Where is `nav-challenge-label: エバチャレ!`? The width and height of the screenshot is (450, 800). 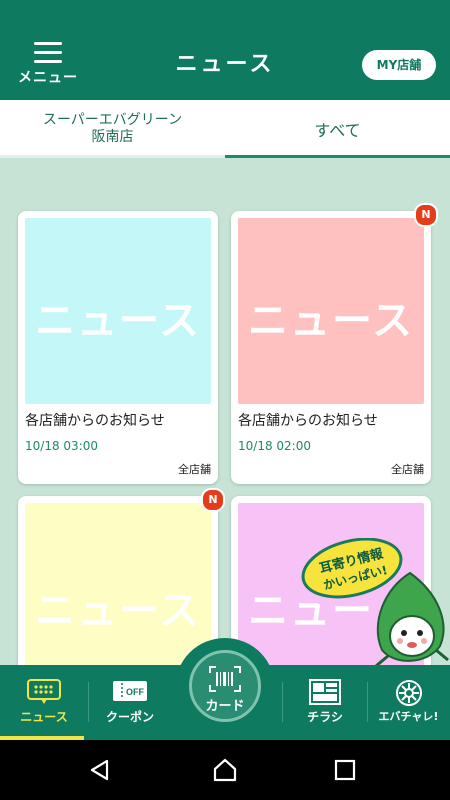
nav-challenge-label: エバチャレ! is located at coordinates (408, 716).